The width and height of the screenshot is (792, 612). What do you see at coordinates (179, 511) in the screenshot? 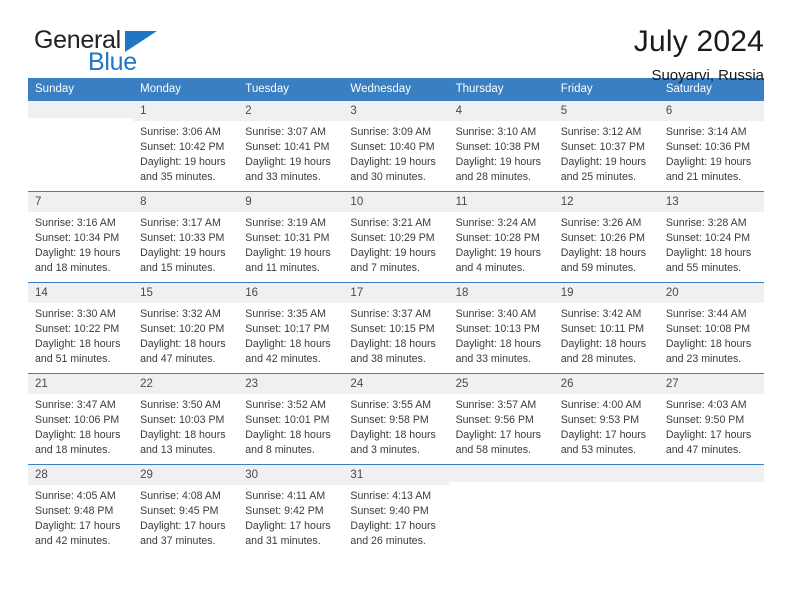
I see `sunset-time: Sunset: 9:45 PM` at bounding box center [179, 511].